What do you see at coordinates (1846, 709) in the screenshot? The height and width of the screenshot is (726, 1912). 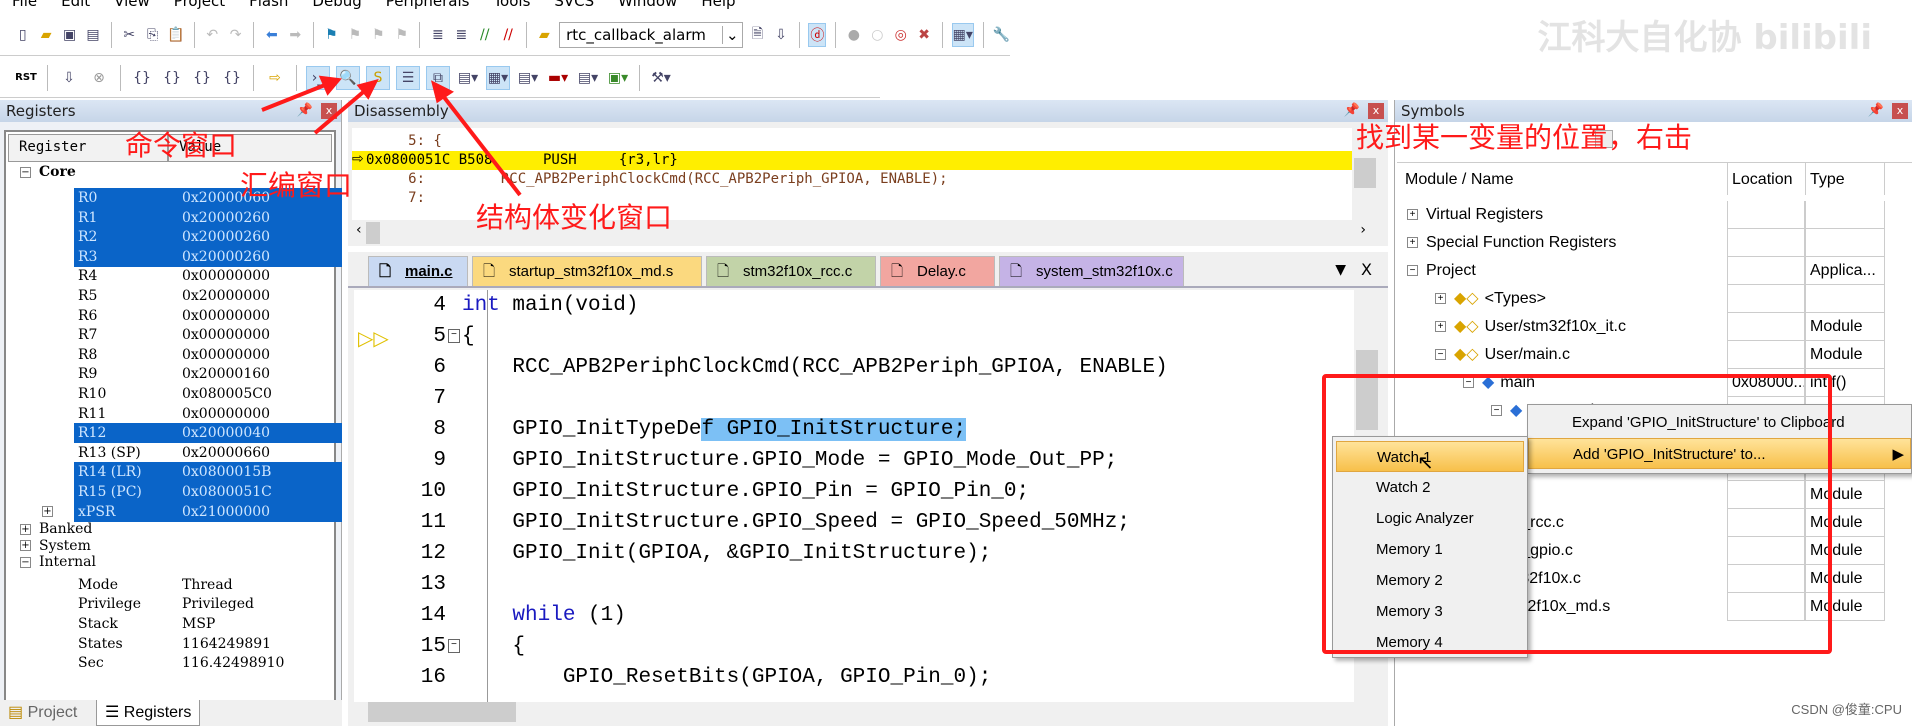 I see `footer-credit: CSDN @俊童:CPU` at bounding box center [1846, 709].